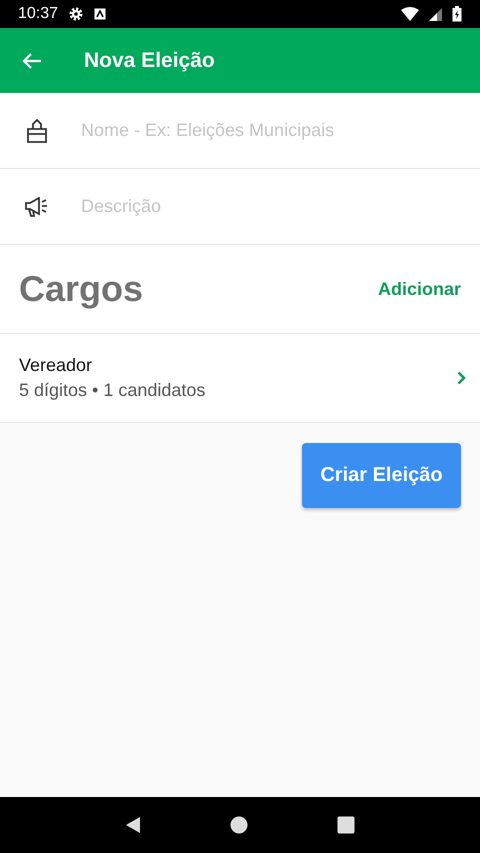 The image size is (480, 853). What do you see at coordinates (381, 475) in the screenshot?
I see `create-election-button: Criar Eleição` at bounding box center [381, 475].